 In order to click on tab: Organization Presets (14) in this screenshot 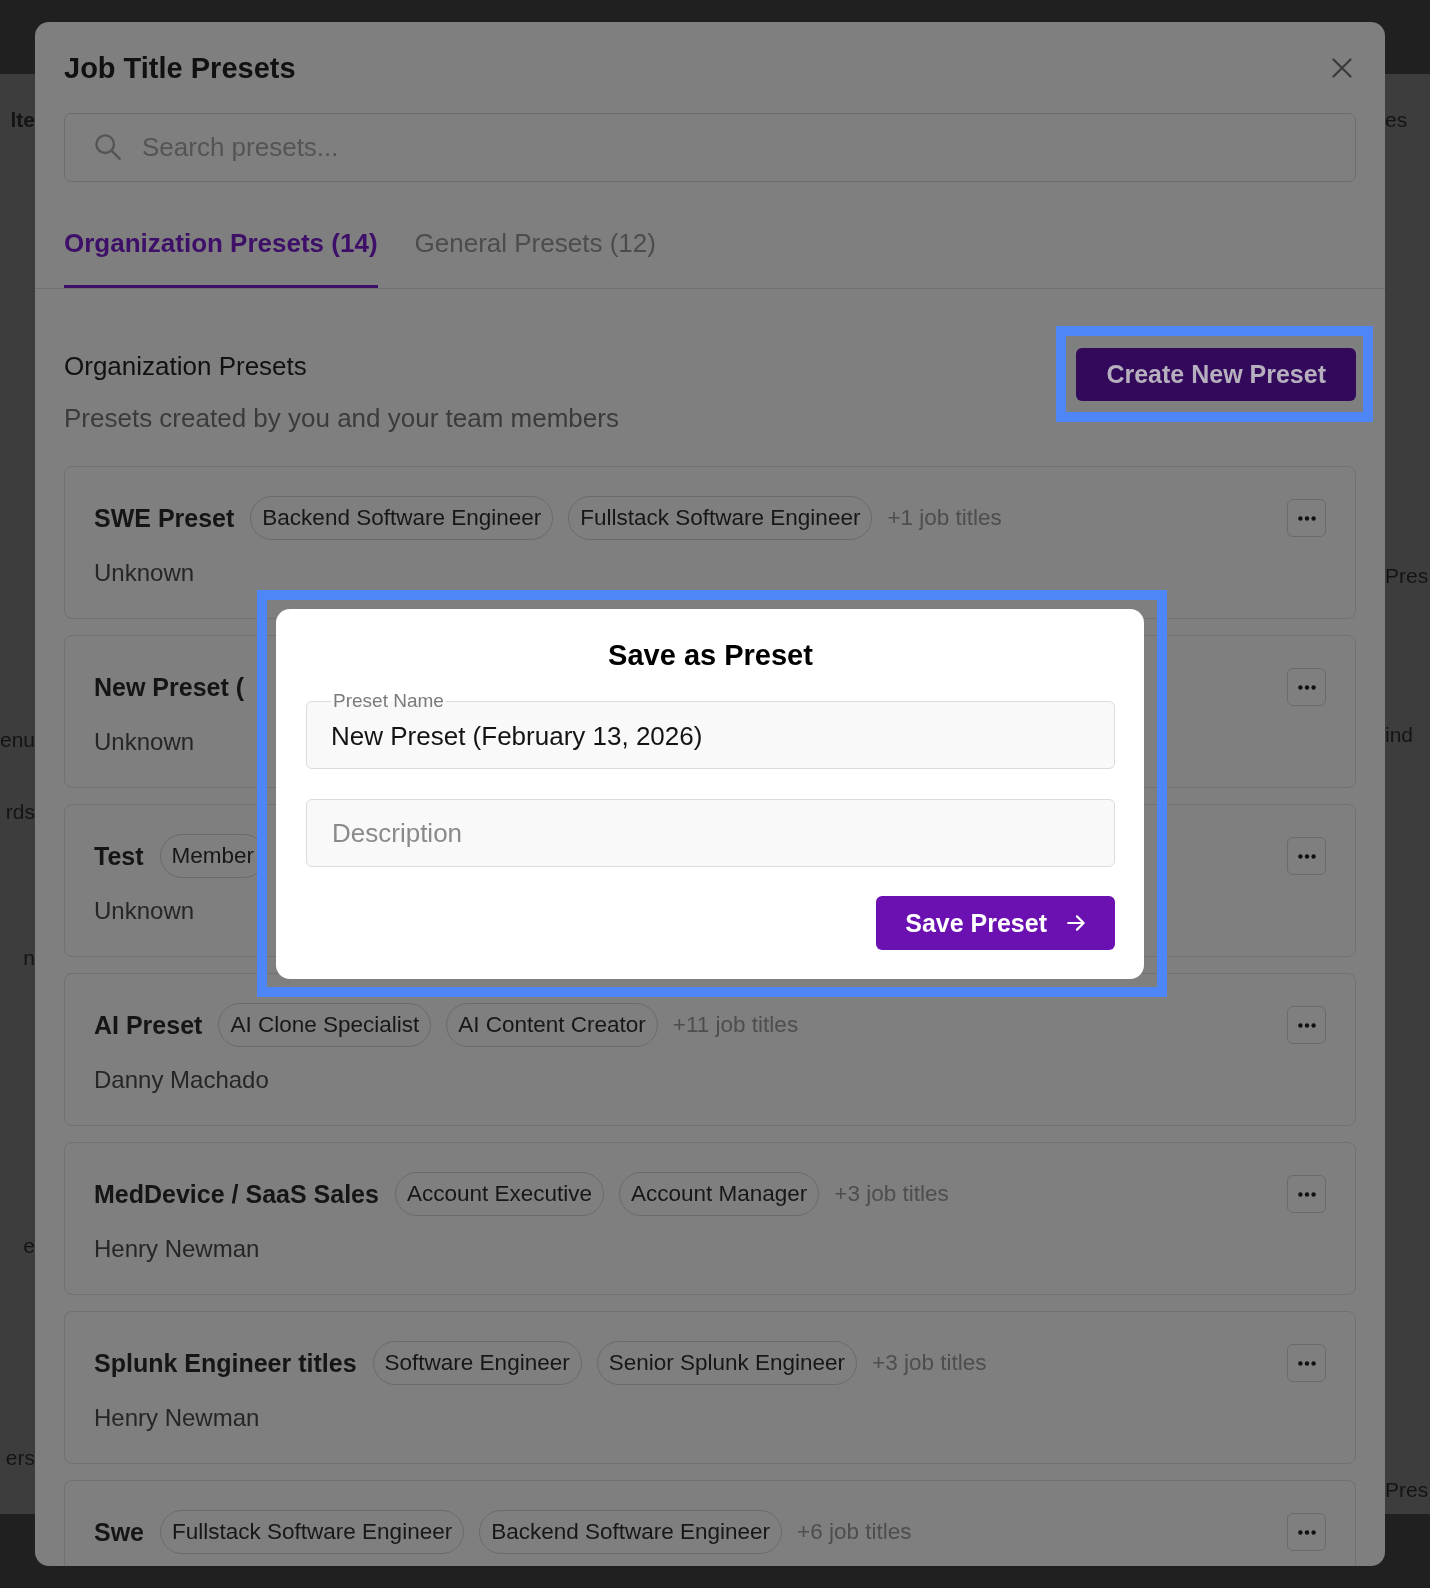, I will do `click(221, 252)`.